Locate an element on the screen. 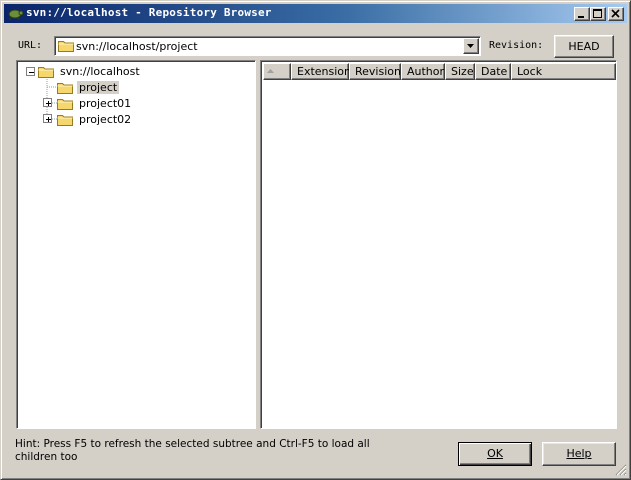 This screenshot has width=631, height=480. column-header-lock: Lock is located at coordinates (563, 71).